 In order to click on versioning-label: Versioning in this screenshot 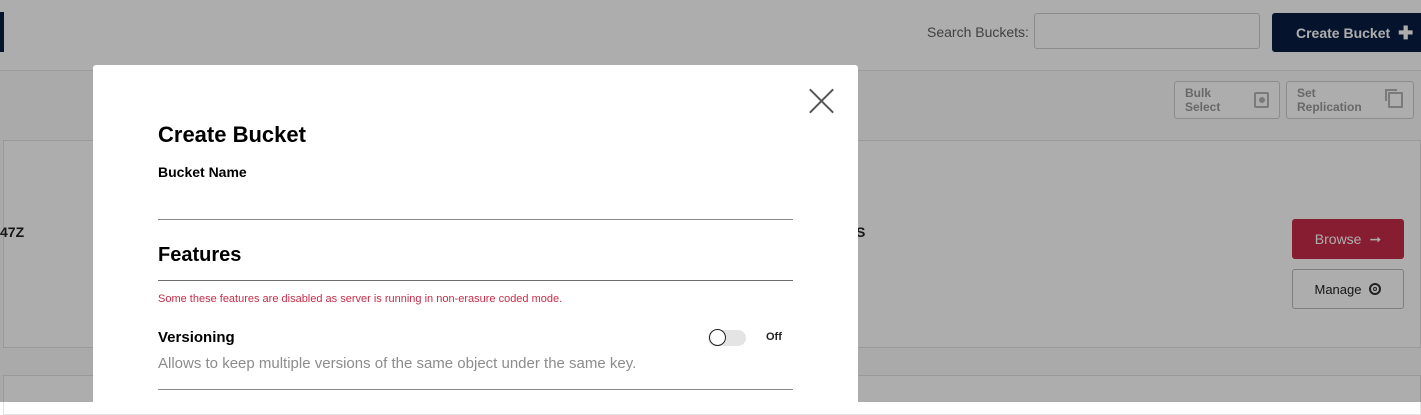, I will do `click(196, 337)`.